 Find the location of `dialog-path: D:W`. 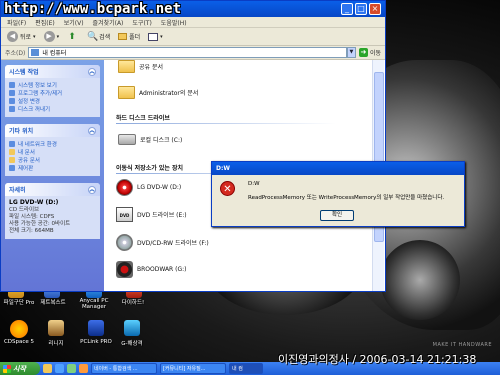

dialog-path: D:W is located at coordinates (254, 184).